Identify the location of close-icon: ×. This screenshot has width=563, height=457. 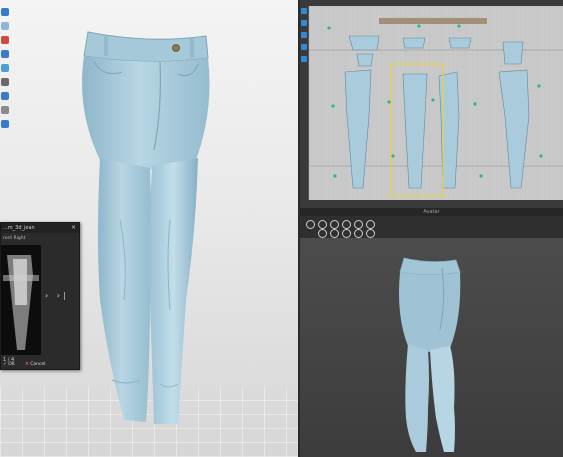
(73, 228).